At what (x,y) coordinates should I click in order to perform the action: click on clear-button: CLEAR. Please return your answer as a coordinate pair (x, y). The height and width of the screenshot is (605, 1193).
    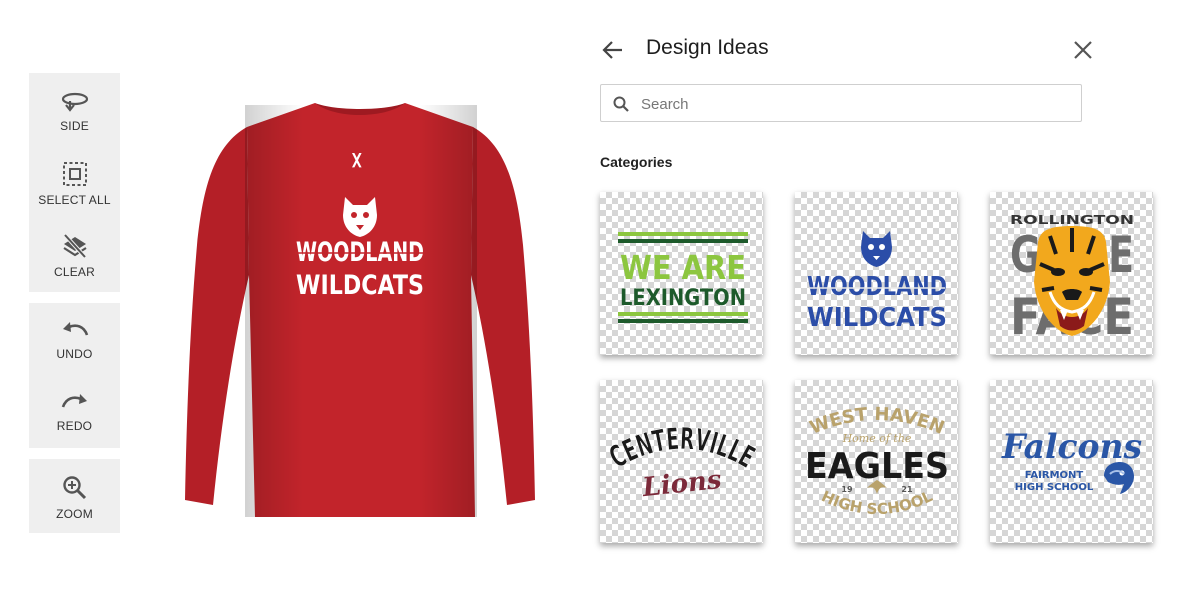
    Looking at the image, I should click on (74, 268).